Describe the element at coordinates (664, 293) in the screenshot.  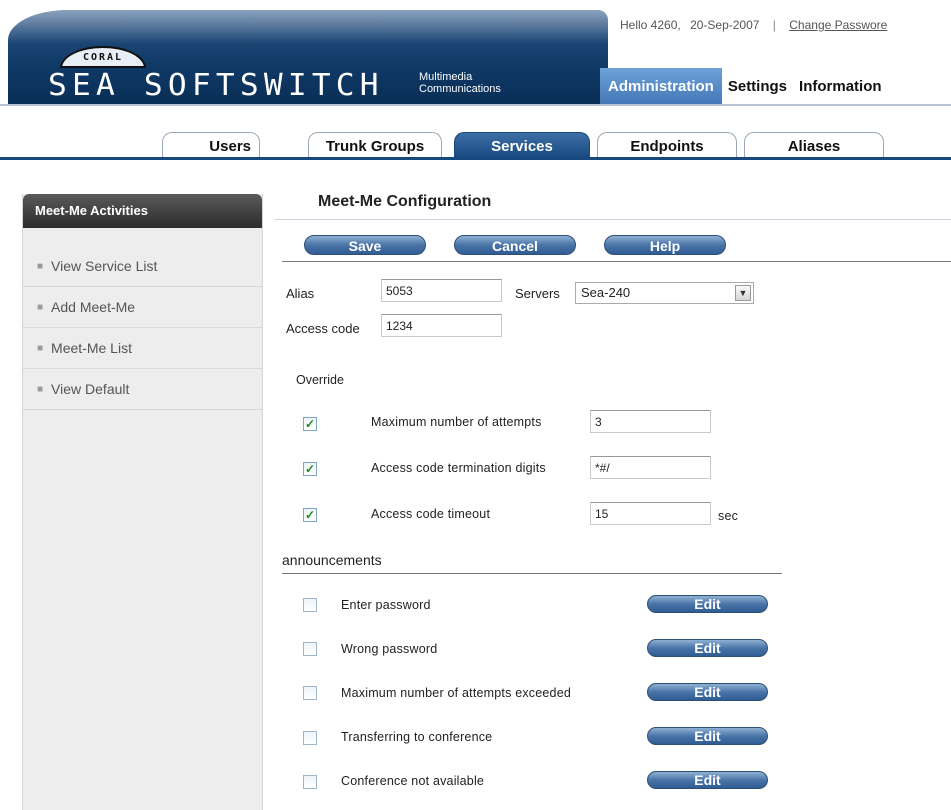
I see `servers-select: Sea-240 ▼` at that location.